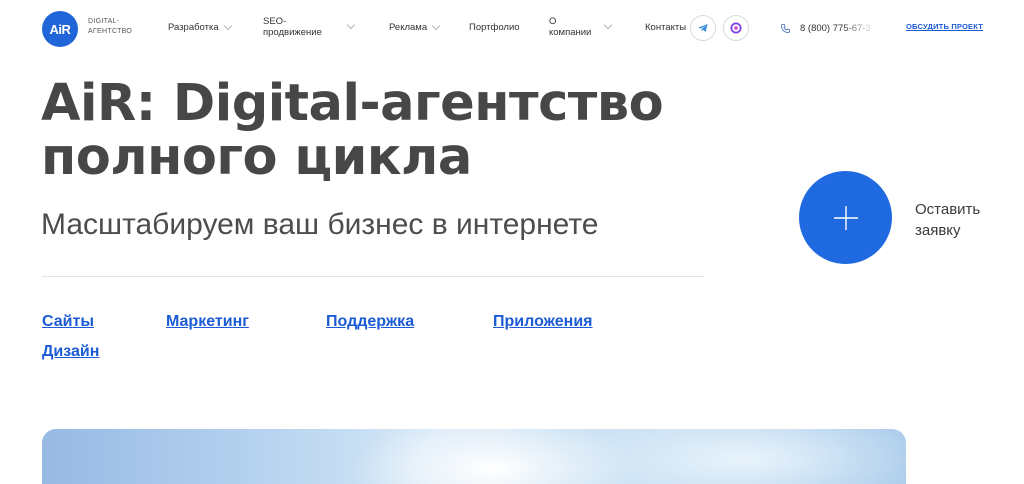 The width and height of the screenshot is (1024, 484). Describe the element at coordinates (944, 26) in the screenshot. I see `discuss-project-link: ОБСУДИТЬ ПРОЕКТ` at that location.